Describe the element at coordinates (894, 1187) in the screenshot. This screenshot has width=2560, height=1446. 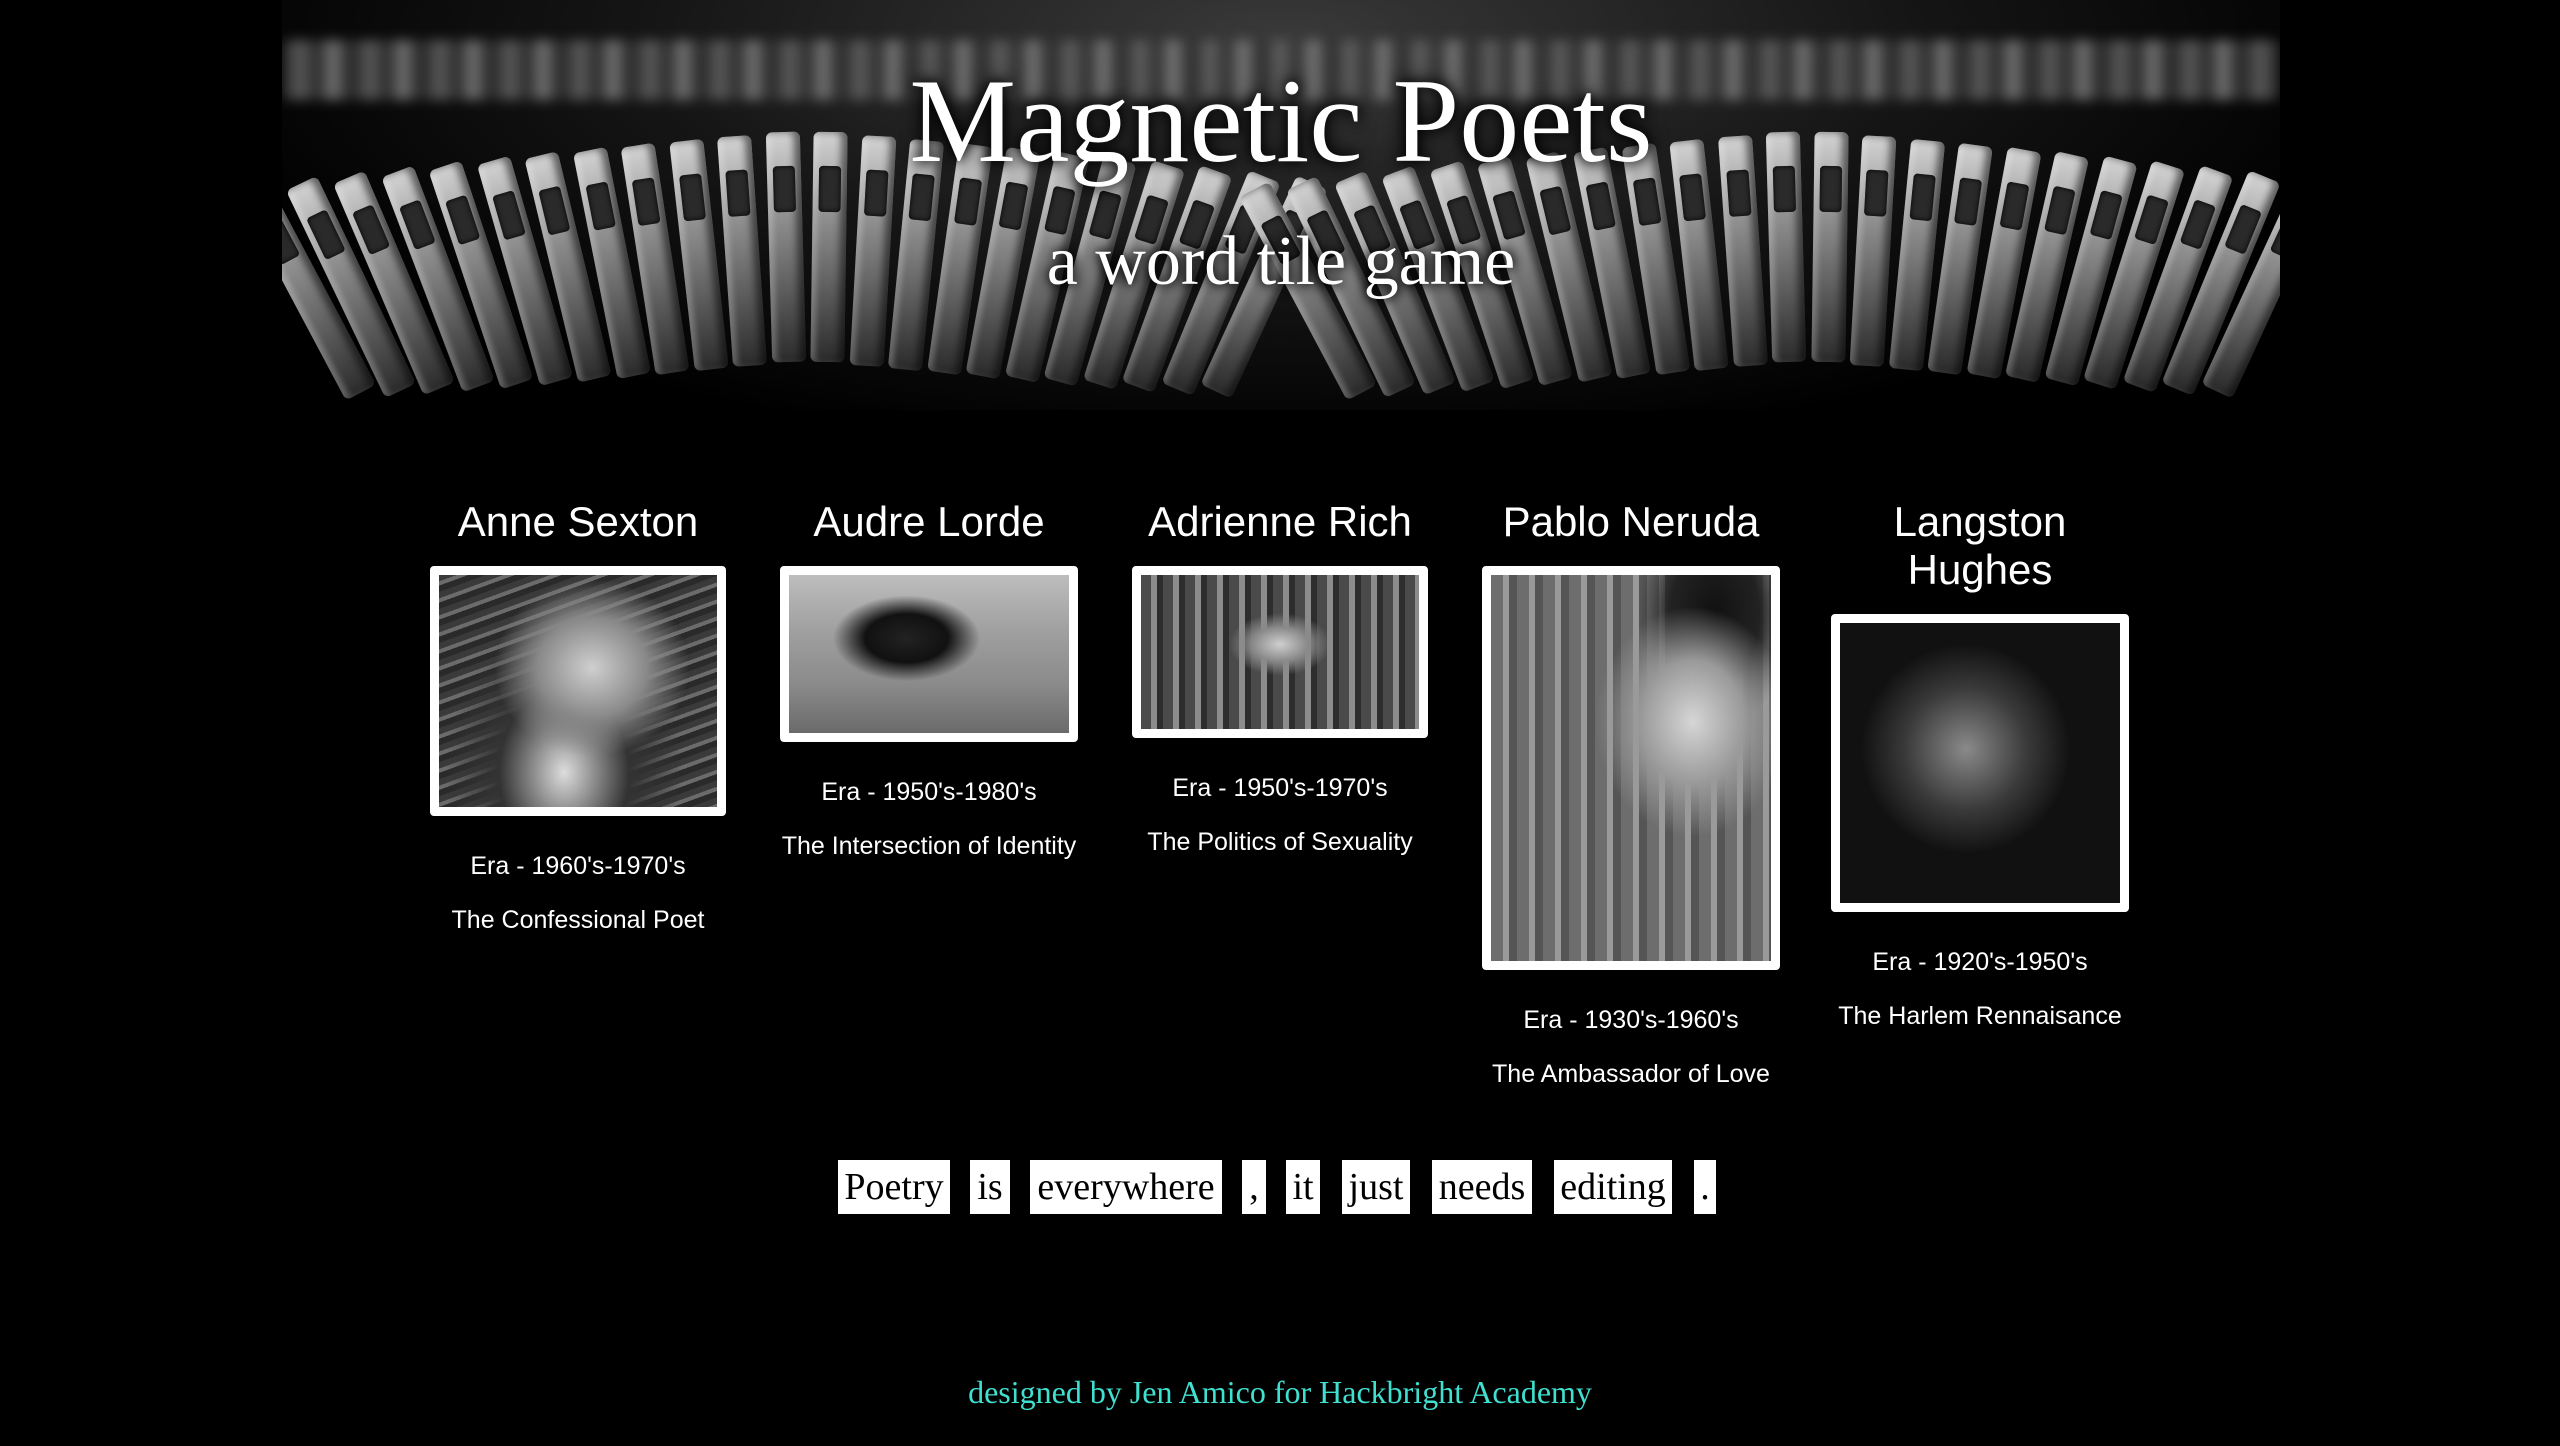
I see `word-tile: Poetry` at that location.